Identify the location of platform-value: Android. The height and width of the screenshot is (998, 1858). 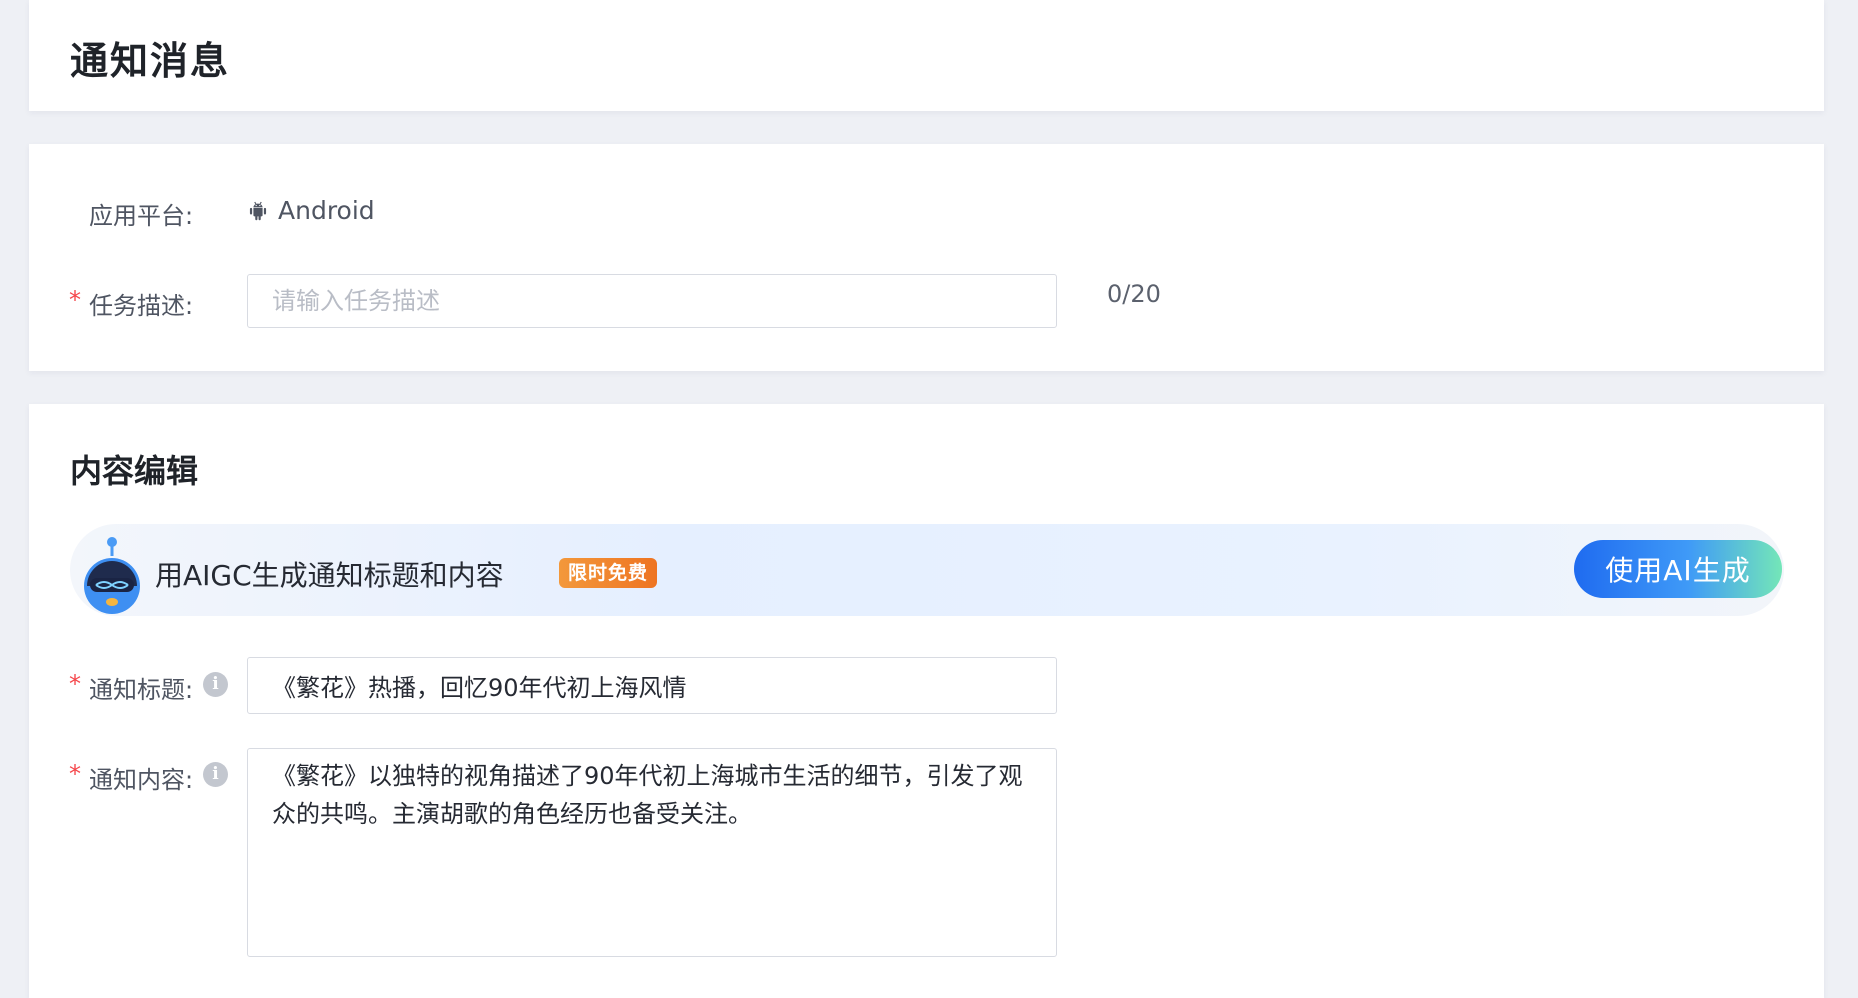
(311, 210).